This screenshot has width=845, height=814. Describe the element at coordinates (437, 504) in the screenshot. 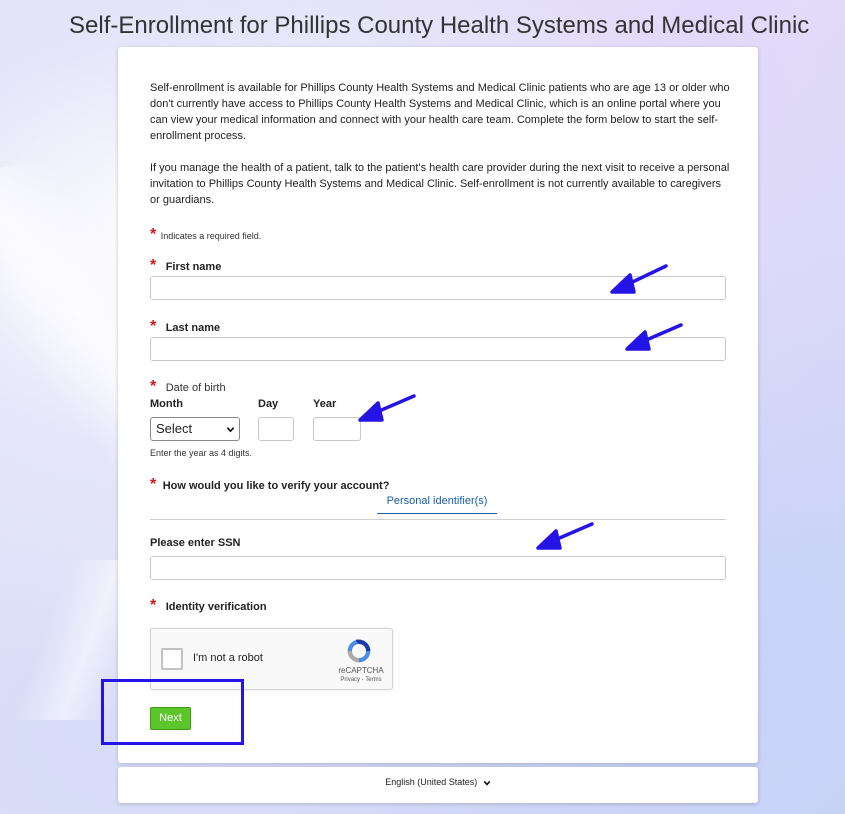

I see `tab-personal-identifiers: Personal identifier(s)` at that location.